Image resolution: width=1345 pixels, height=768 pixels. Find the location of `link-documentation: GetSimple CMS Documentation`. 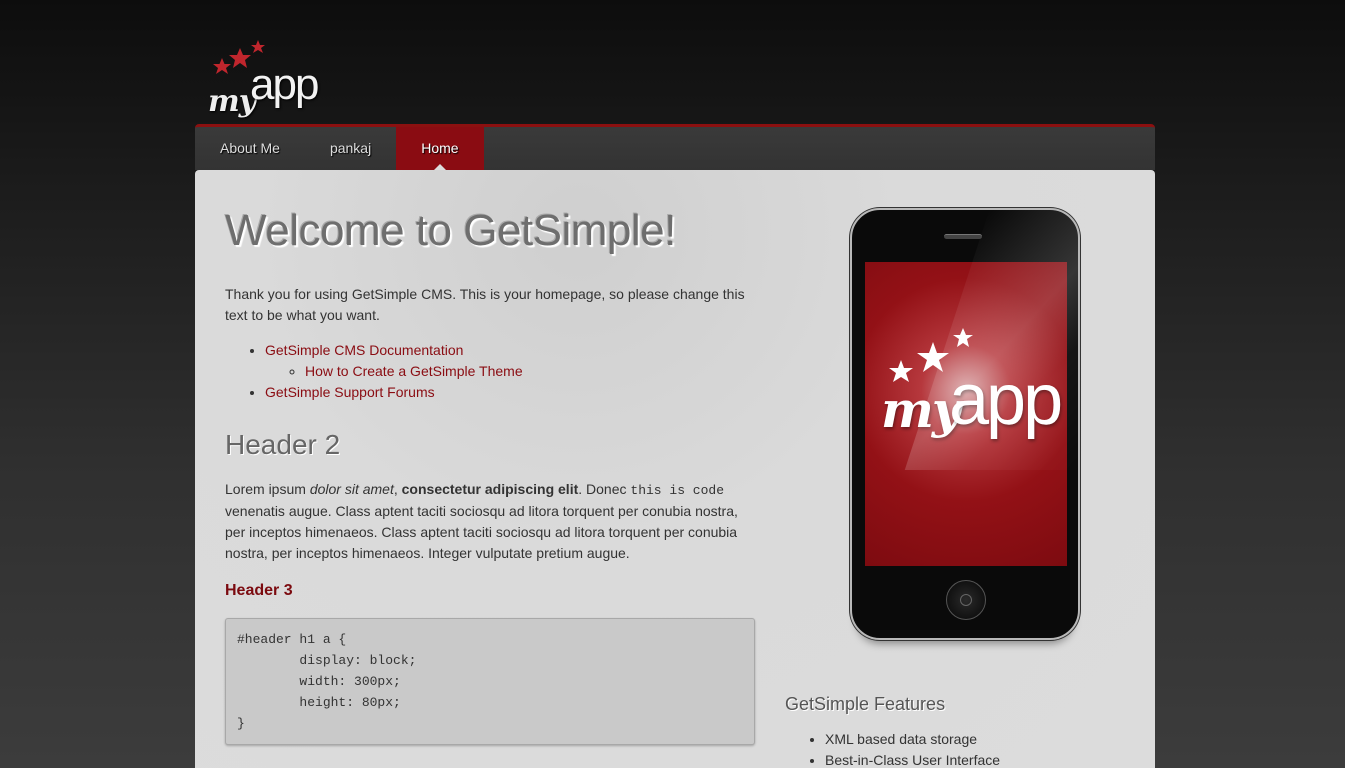

link-documentation: GetSimple CMS Documentation is located at coordinates (364, 350).